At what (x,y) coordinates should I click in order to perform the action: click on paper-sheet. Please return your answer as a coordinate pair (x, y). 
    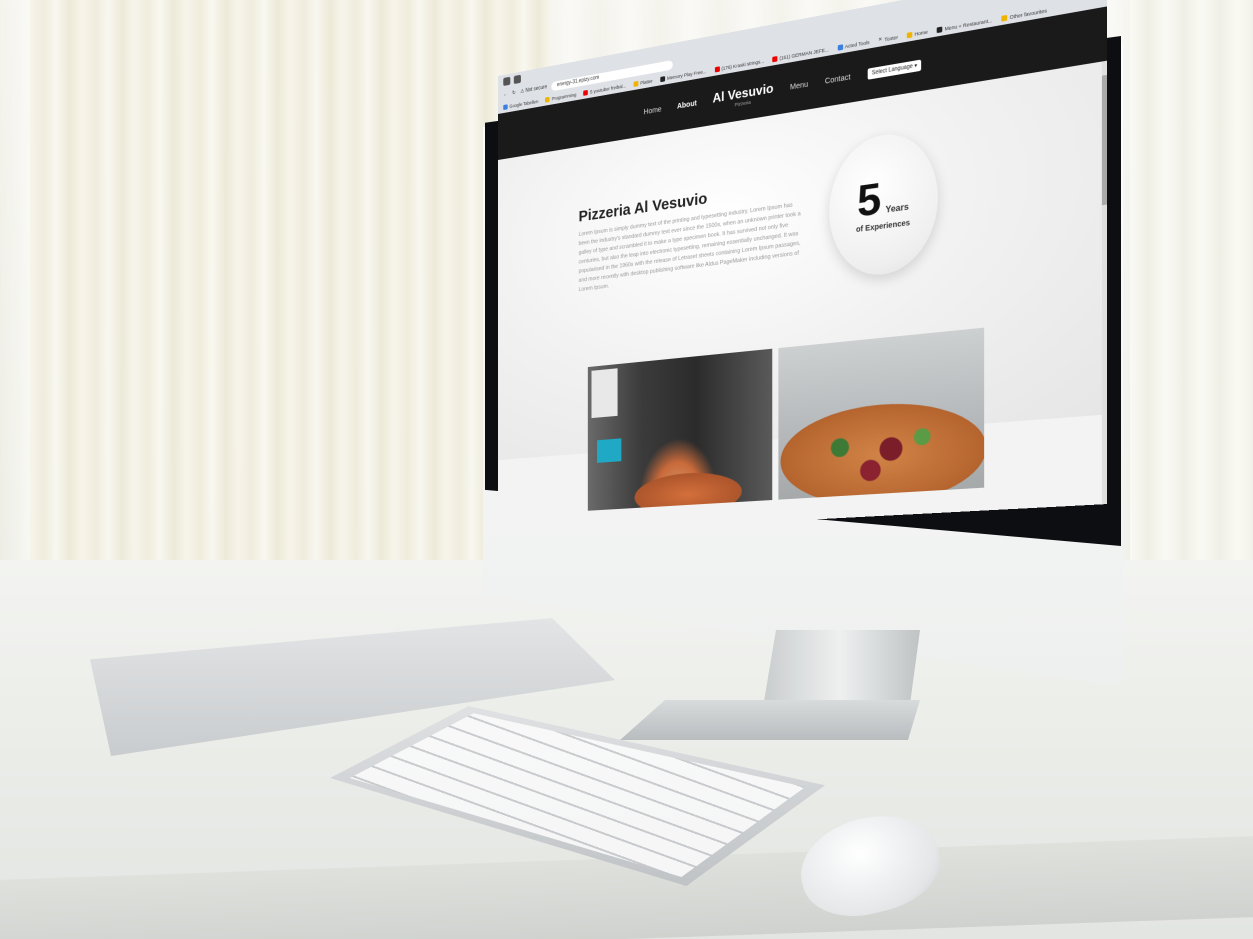
    Looking at the image, I should click on (604, 393).